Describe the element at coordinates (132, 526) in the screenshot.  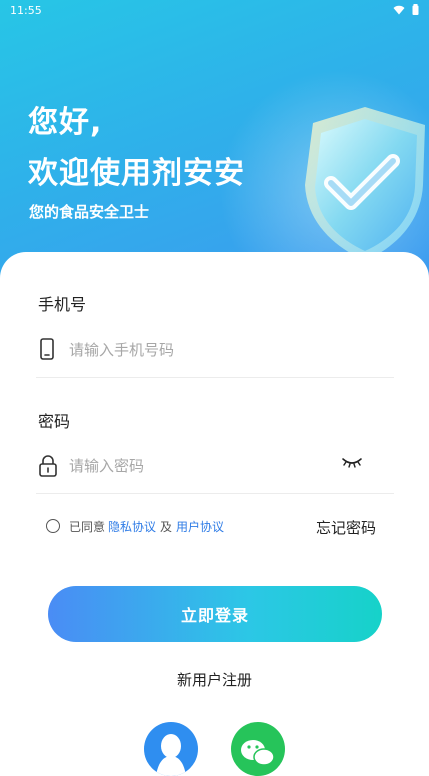
I see `privacy-link: 隐私协议` at that location.